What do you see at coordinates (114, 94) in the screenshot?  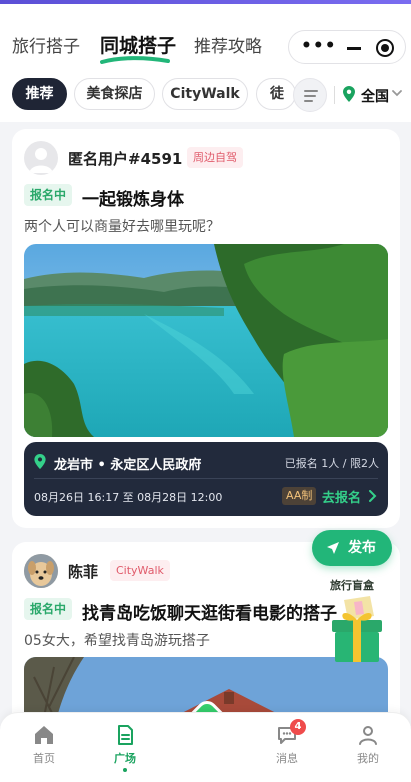 I see `chip-food: 美食探店` at bounding box center [114, 94].